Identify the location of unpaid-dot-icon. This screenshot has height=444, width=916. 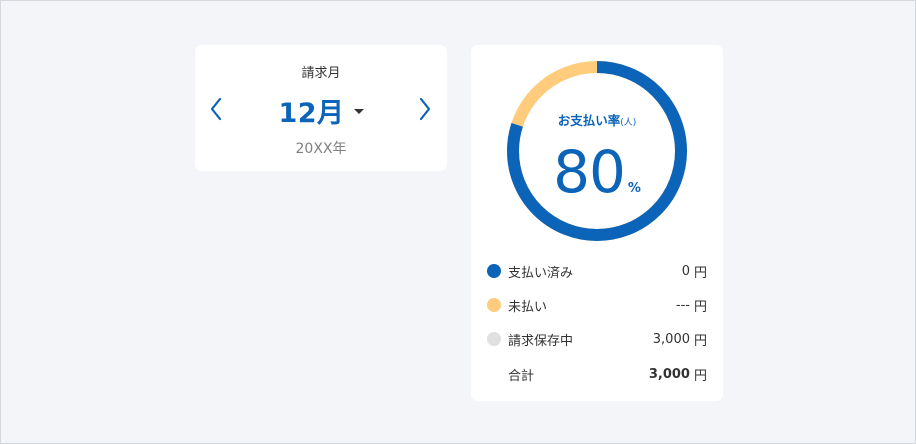
(494, 305).